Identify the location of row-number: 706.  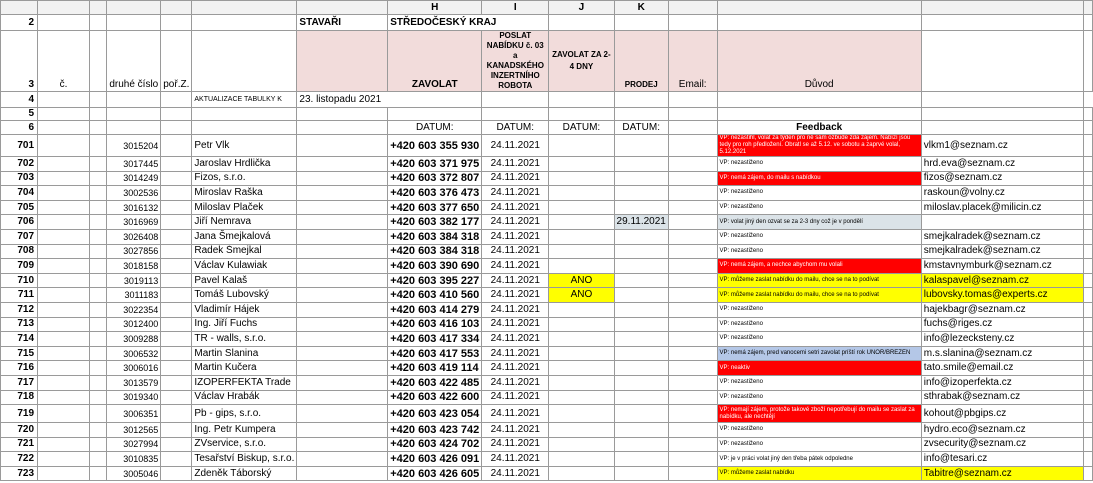
(19, 222).